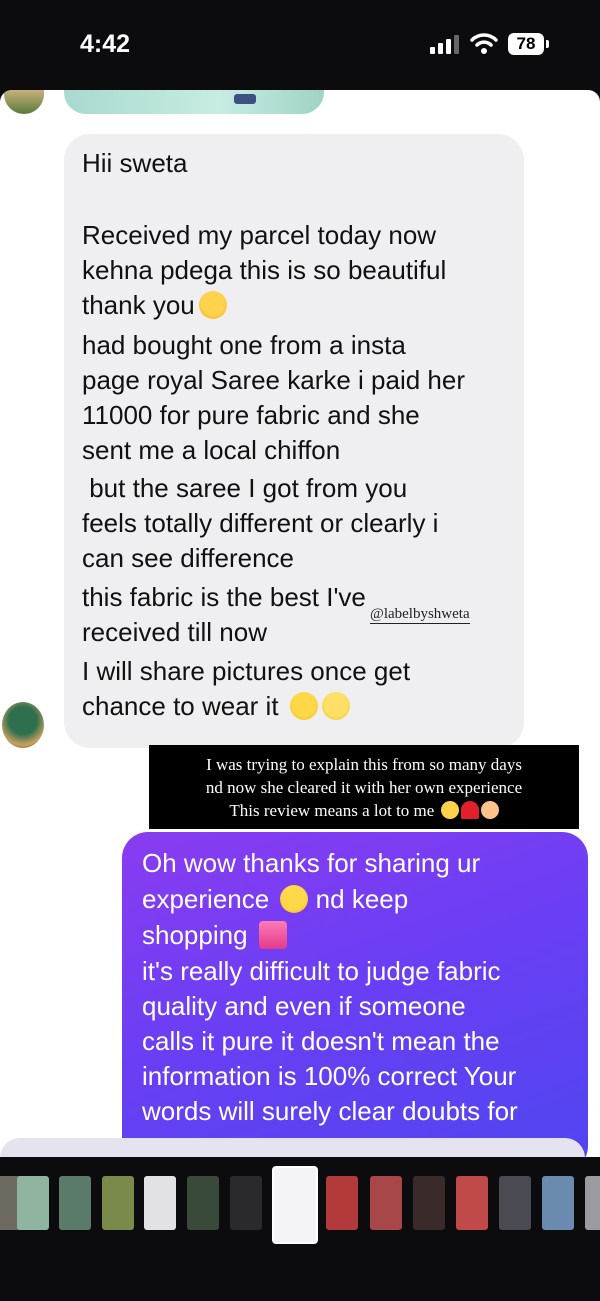 The height and width of the screenshot is (1301, 600). I want to click on smile-emoji-icon, so click(303, 706).